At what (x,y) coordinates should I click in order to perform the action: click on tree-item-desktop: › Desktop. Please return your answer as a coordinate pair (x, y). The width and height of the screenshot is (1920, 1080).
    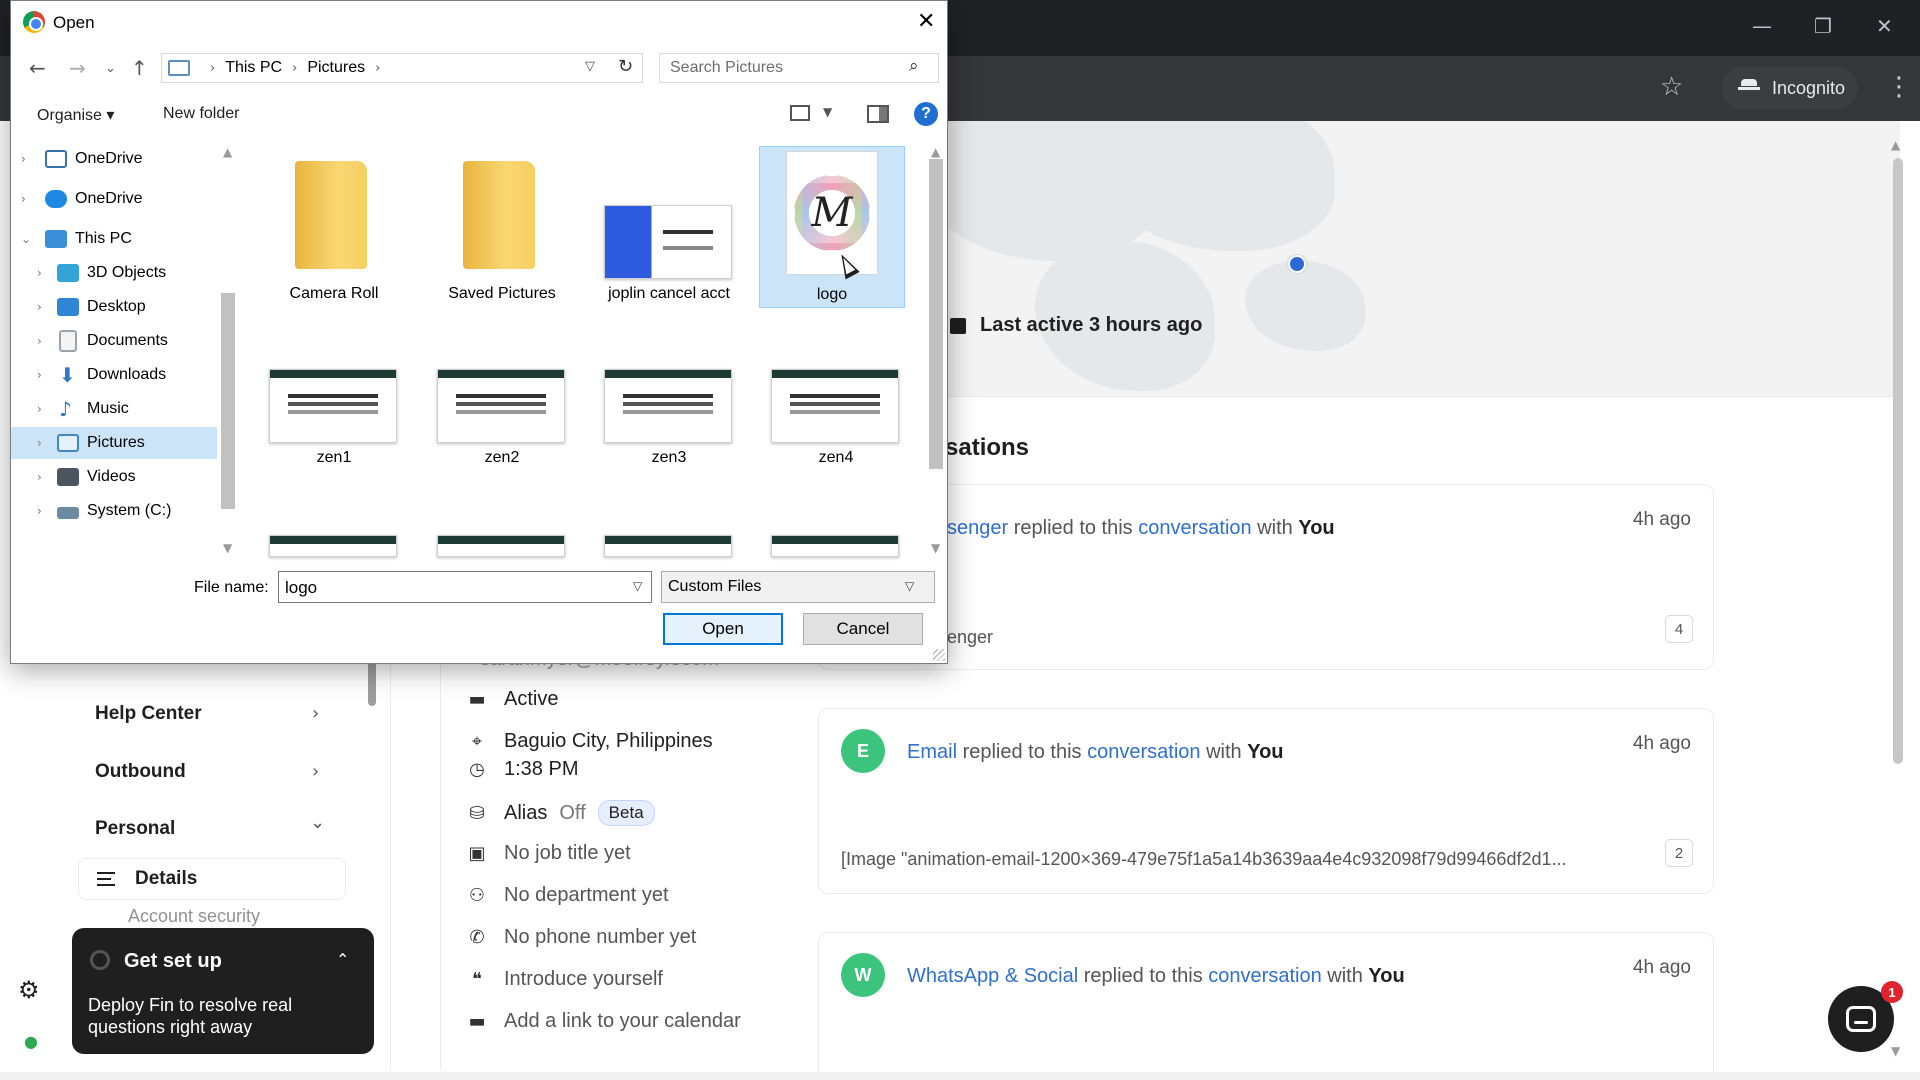
    Looking at the image, I should click on (114, 307).